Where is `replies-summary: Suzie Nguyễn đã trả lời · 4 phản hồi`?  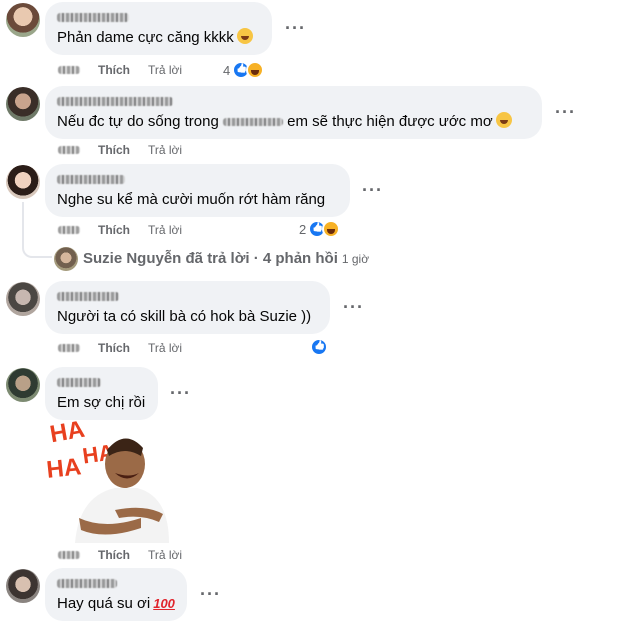 replies-summary: Suzie Nguyễn đã trả lời · 4 phản hồi is located at coordinates (210, 258).